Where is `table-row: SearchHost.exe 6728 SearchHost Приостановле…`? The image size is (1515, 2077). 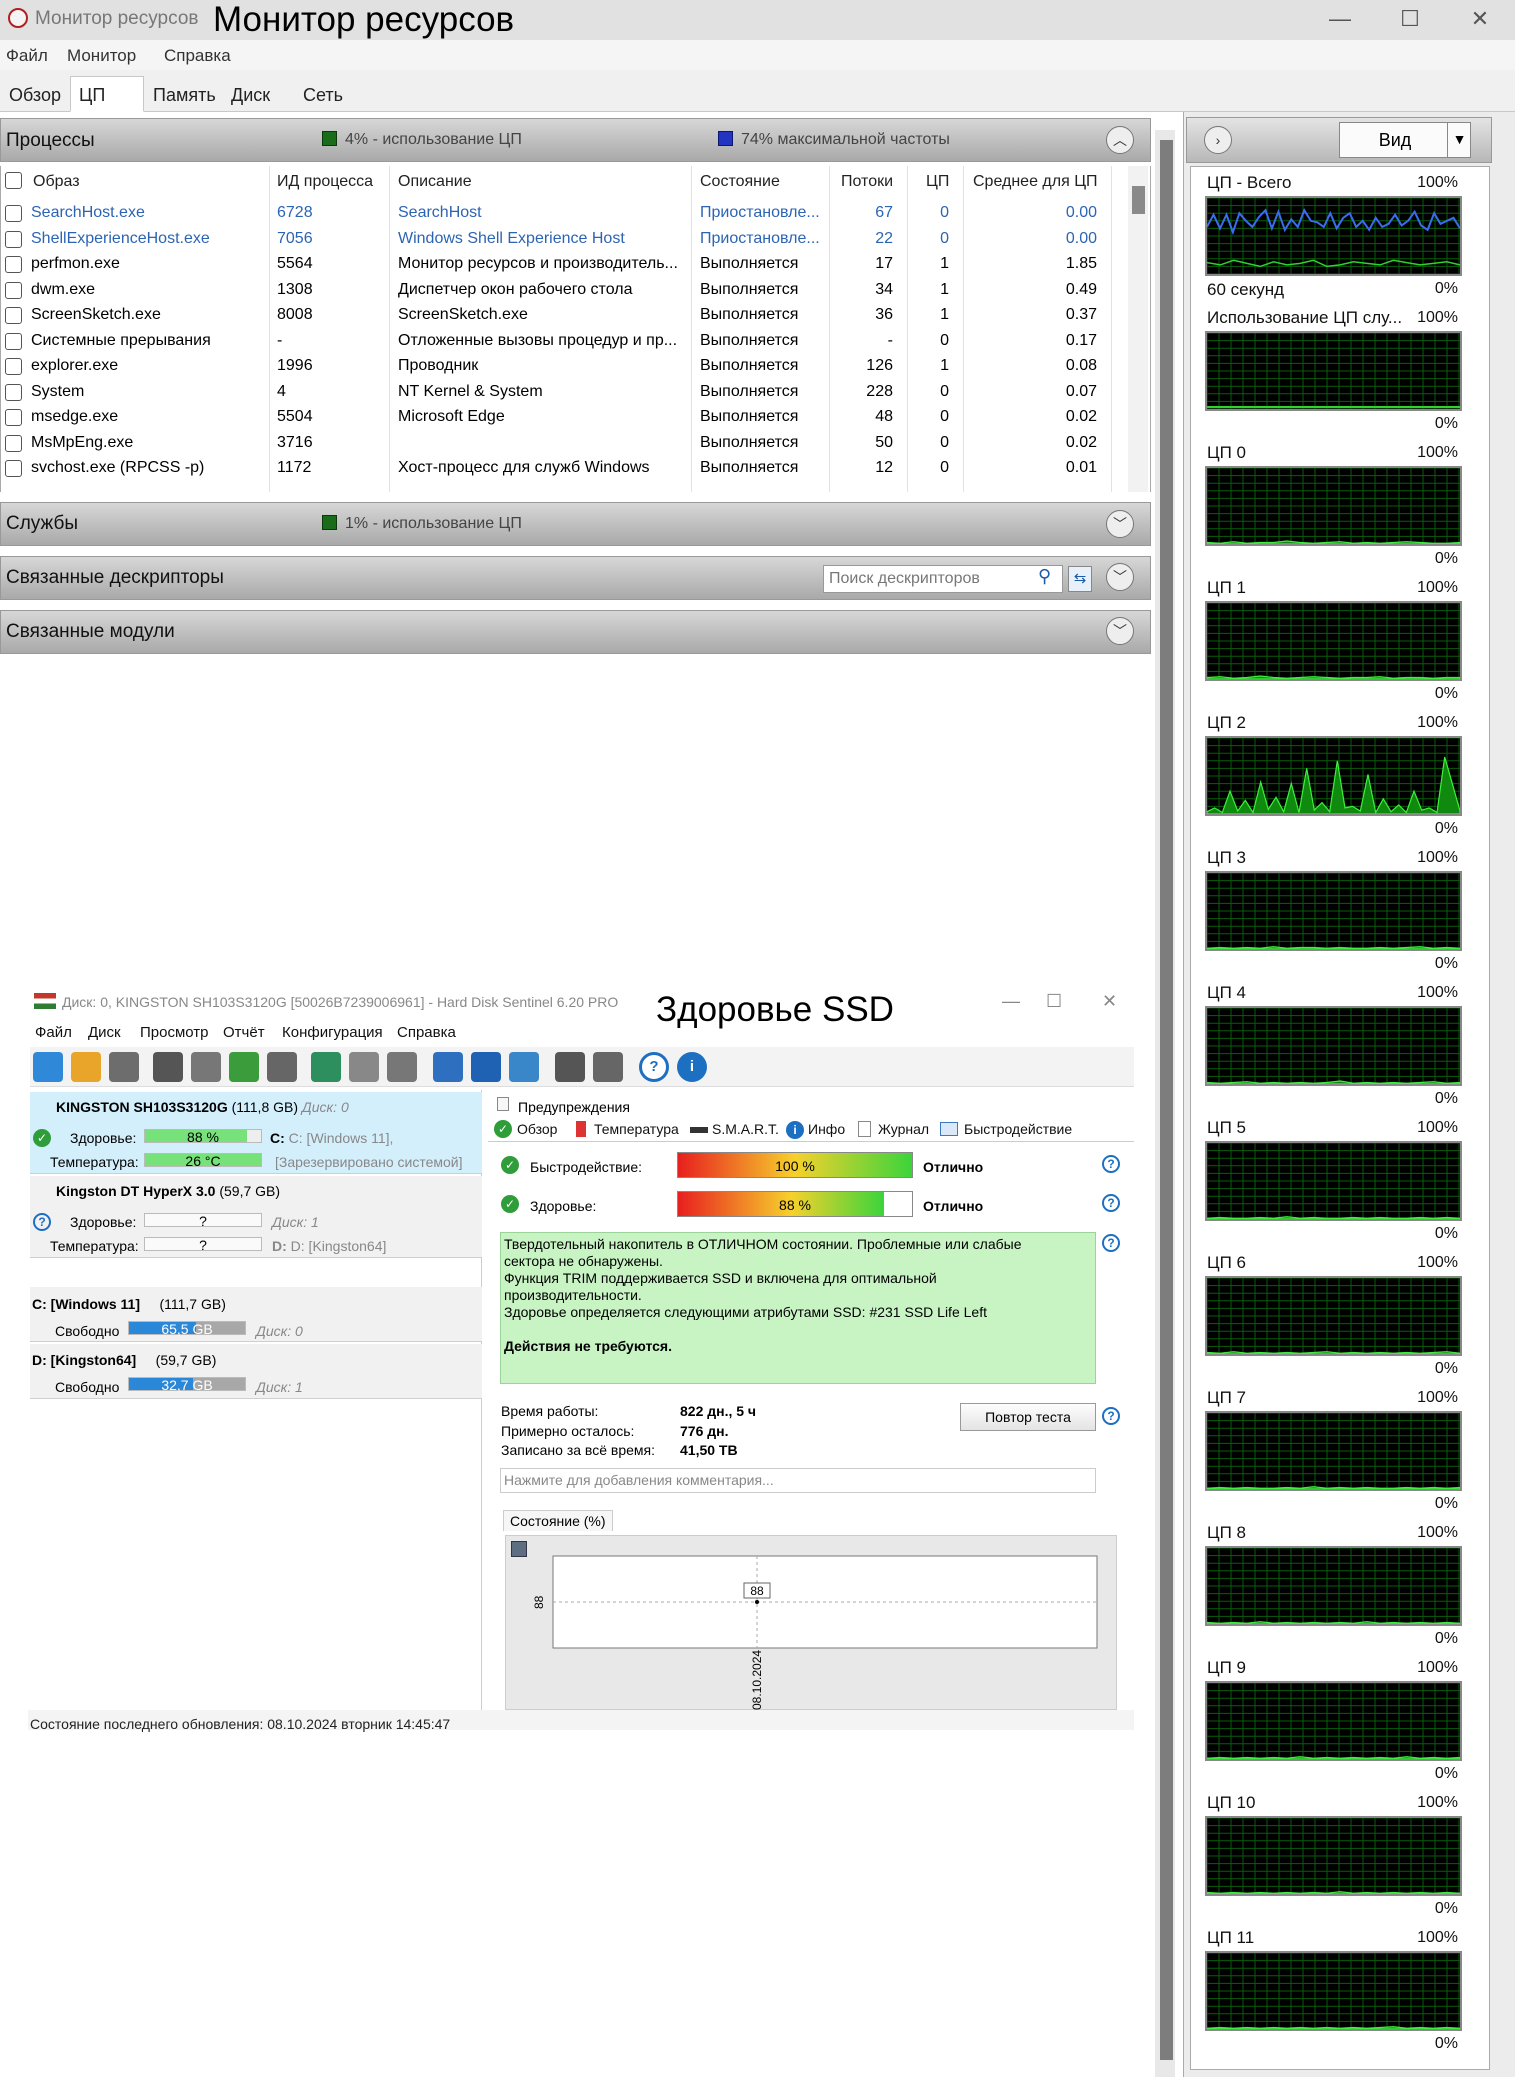 table-row: SearchHost.exe 6728 SearchHost Приостановле… is located at coordinates (575, 213).